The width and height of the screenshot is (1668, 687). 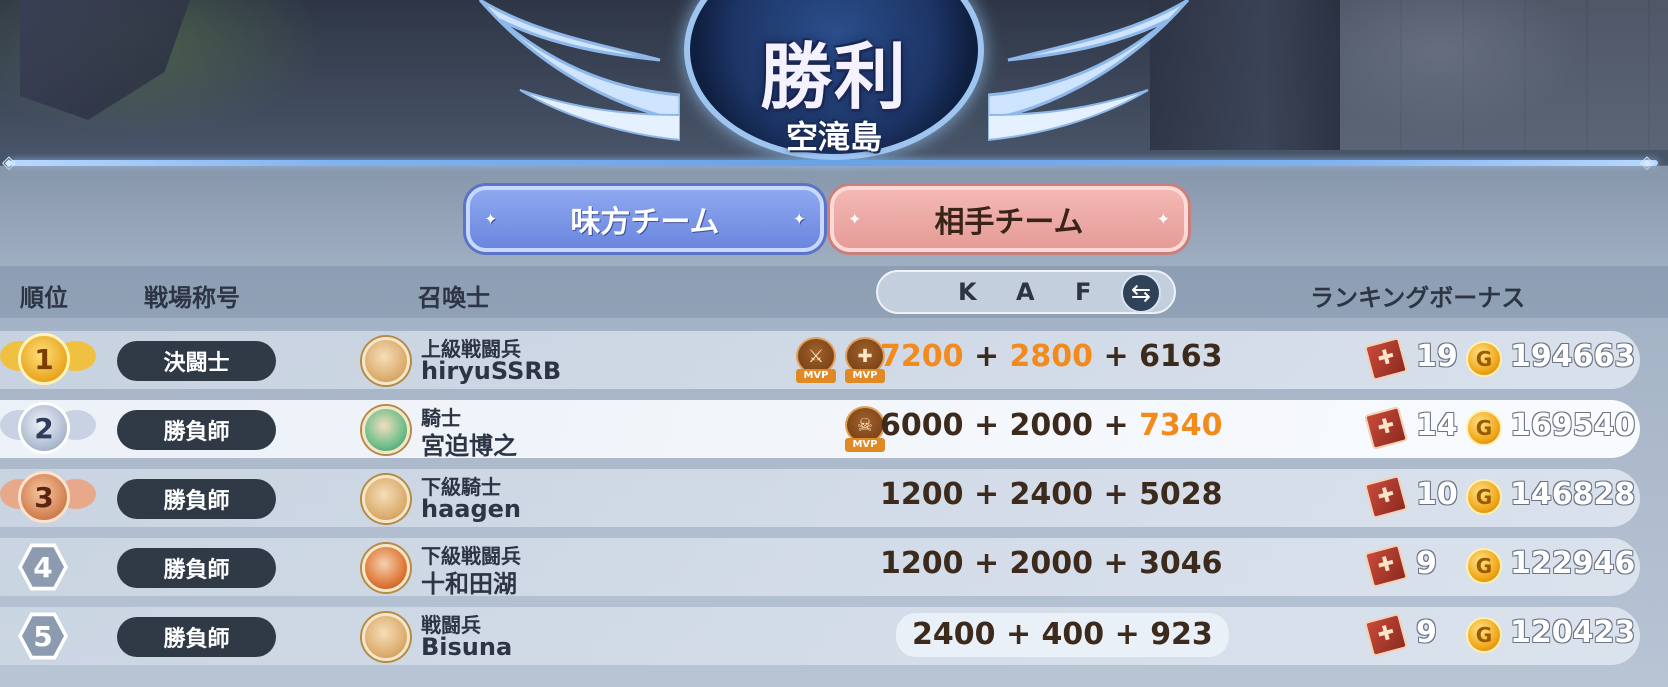 I want to click on assist-score: 2400, so click(x=1051, y=494).